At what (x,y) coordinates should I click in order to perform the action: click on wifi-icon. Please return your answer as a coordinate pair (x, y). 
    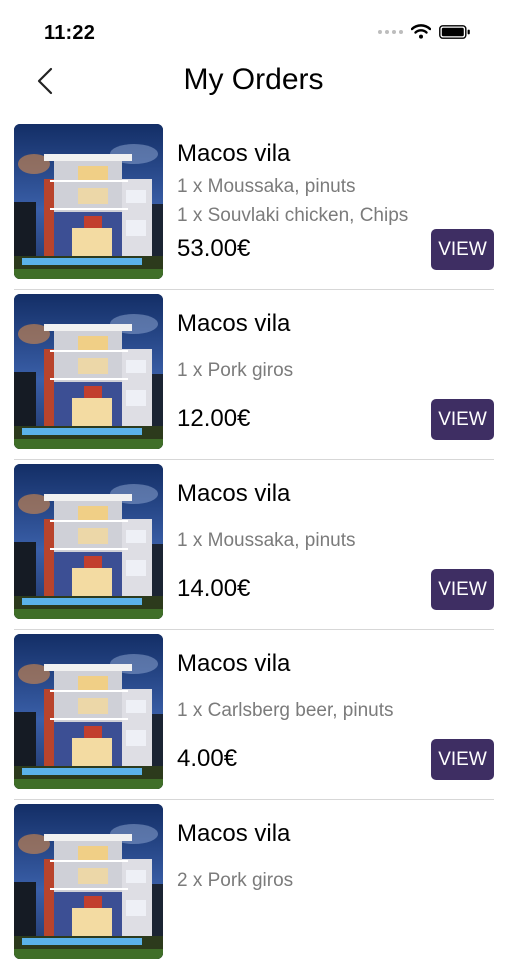
    Looking at the image, I should click on (421, 31).